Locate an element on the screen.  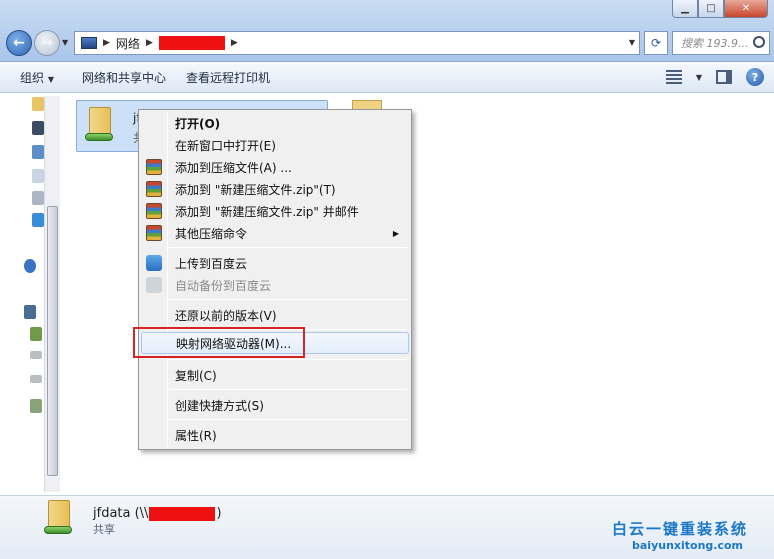
menu-item-copy: 复制(C) is located at coordinates (275, 375).